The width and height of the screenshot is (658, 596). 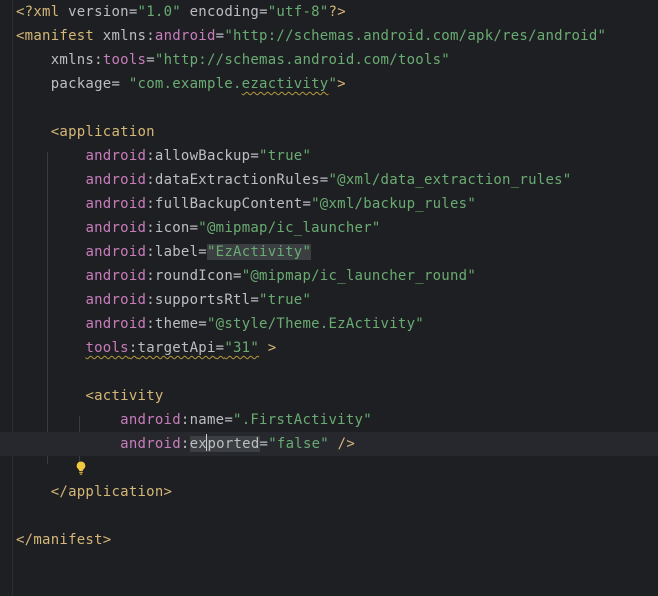 What do you see at coordinates (111, 492) in the screenshot?
I see `application-tag-close: </application>` at bounding box center [111, 492].